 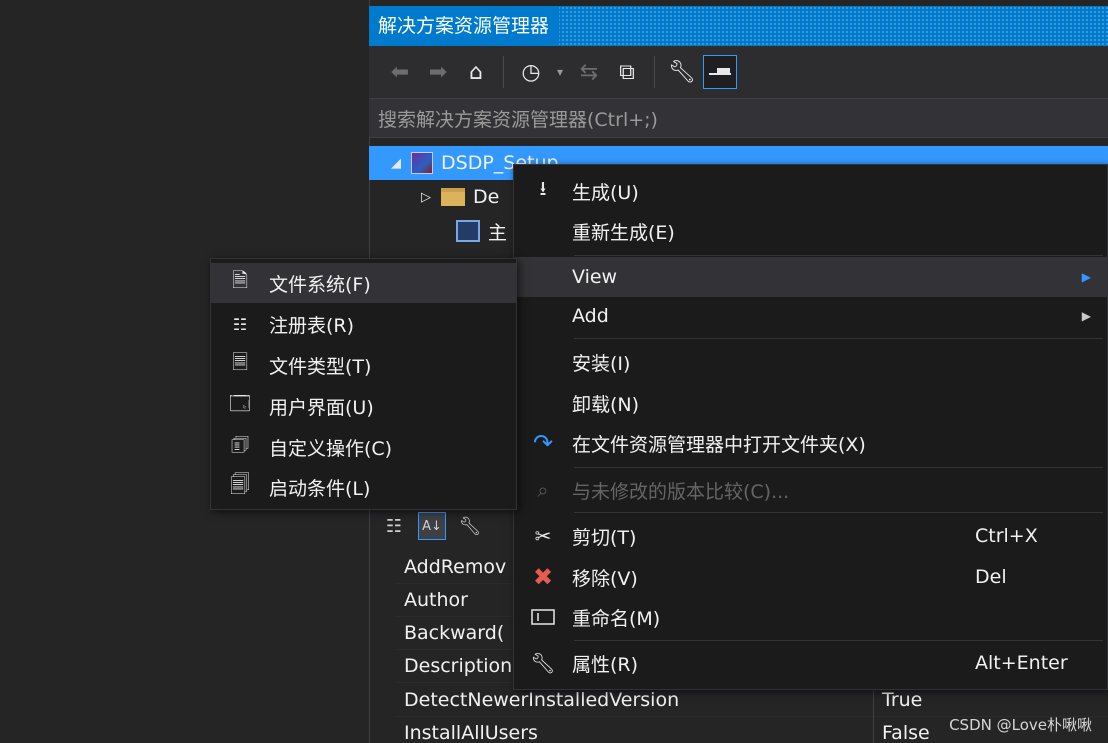 What do you see at coordinates (589, 72) in the screenshot?
I see `sync-icon: ⇆` at bounding box center [589, 72].